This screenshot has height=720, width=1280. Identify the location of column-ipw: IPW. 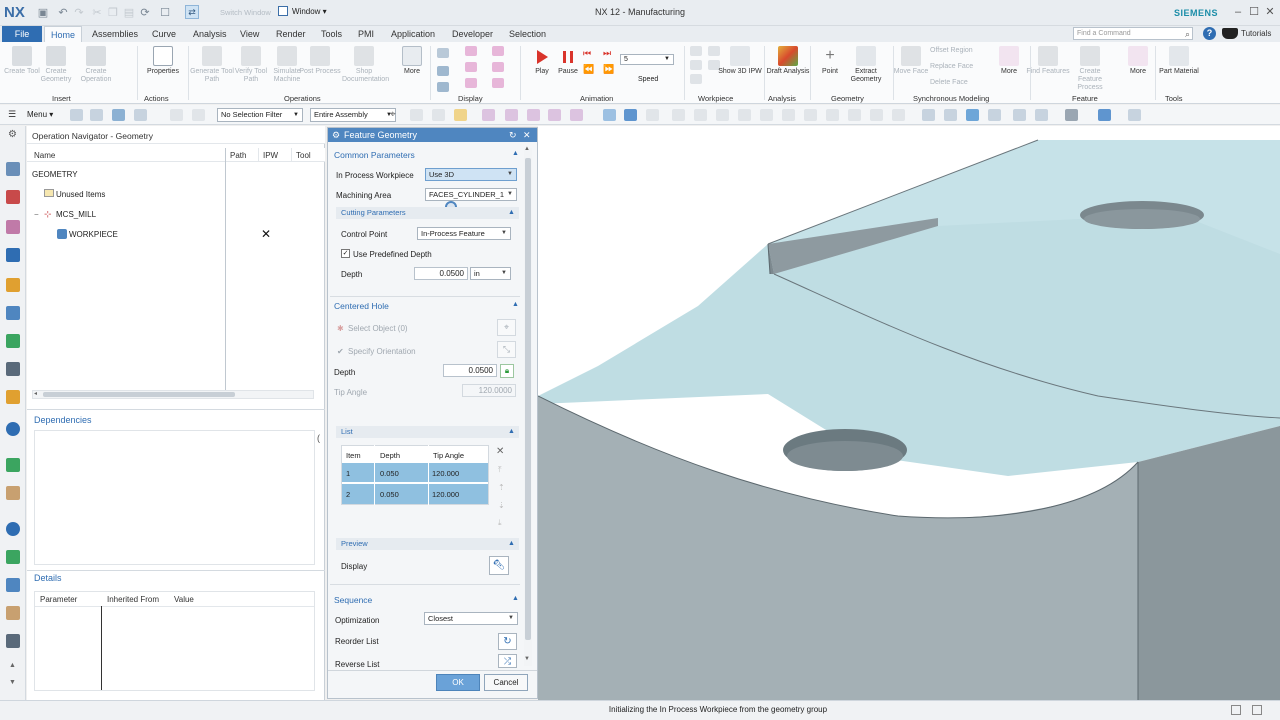
(270, 155).